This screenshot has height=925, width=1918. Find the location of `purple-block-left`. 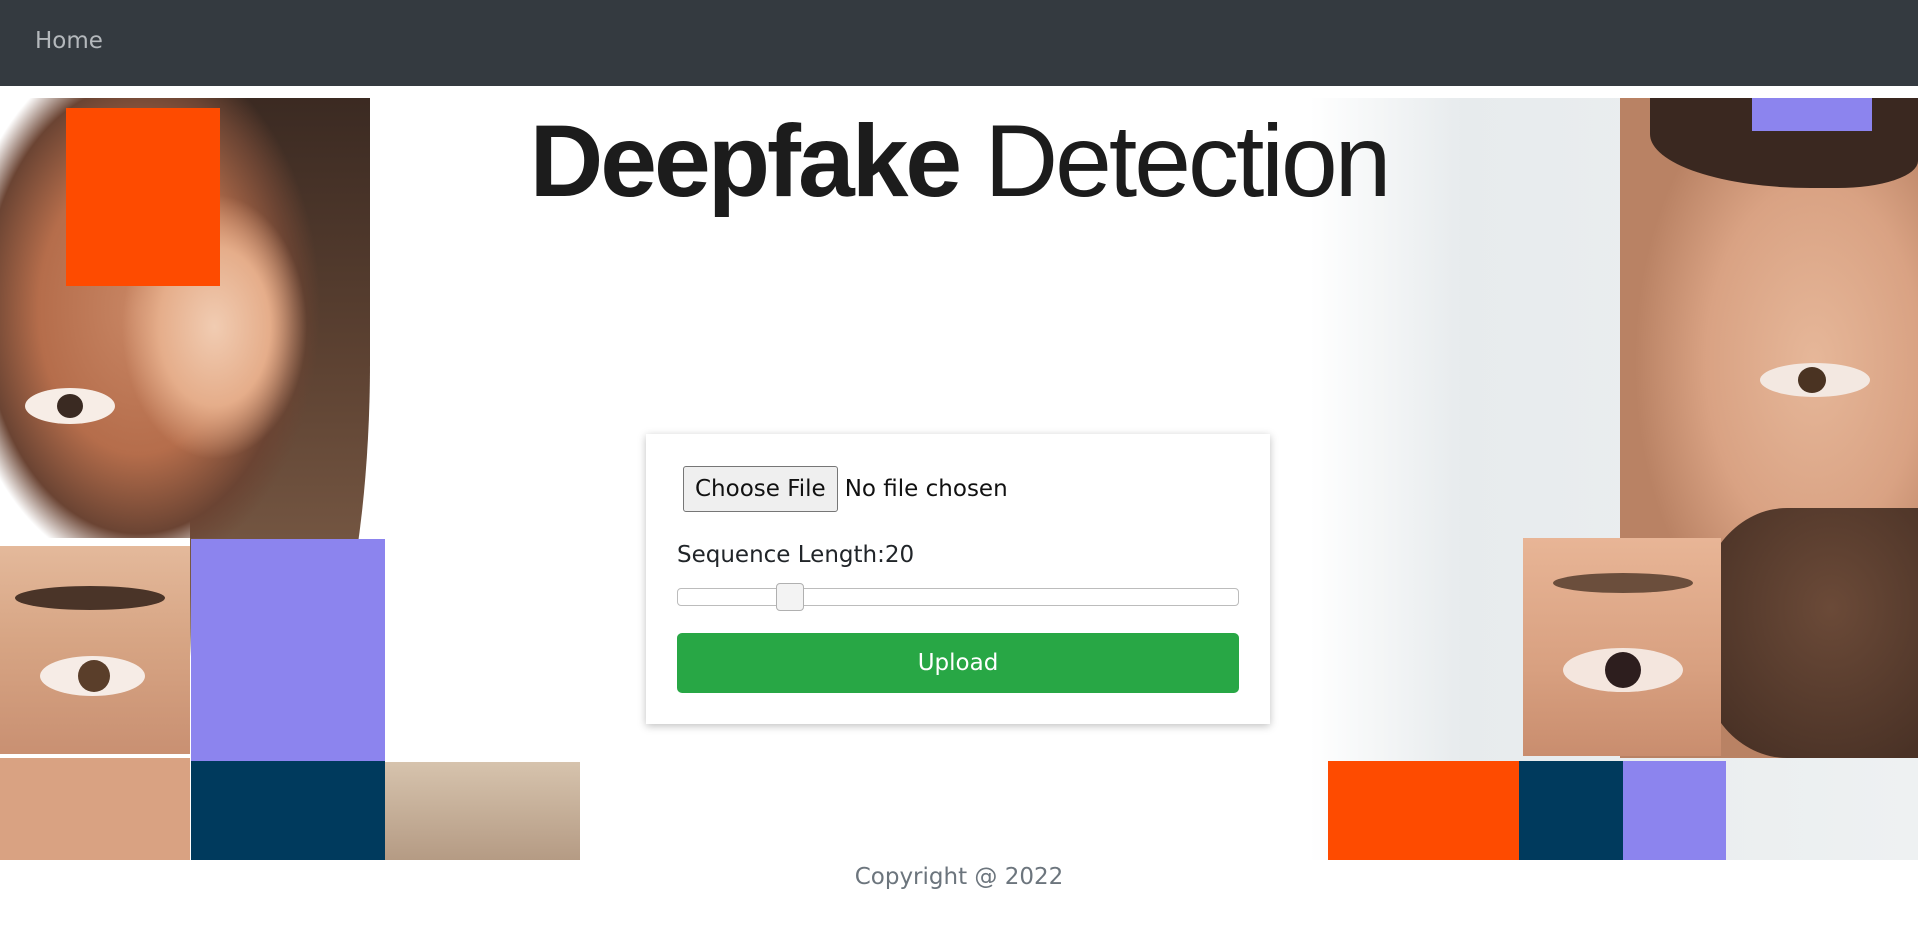

purple-block-left is located at coordinates (288, 650).